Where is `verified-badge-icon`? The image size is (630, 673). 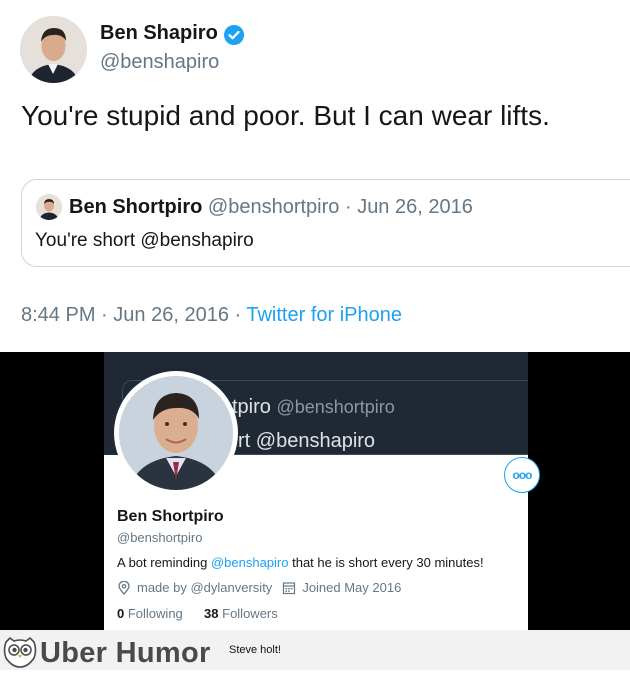
verified-badge-icon is located at coordinates (234, 35).